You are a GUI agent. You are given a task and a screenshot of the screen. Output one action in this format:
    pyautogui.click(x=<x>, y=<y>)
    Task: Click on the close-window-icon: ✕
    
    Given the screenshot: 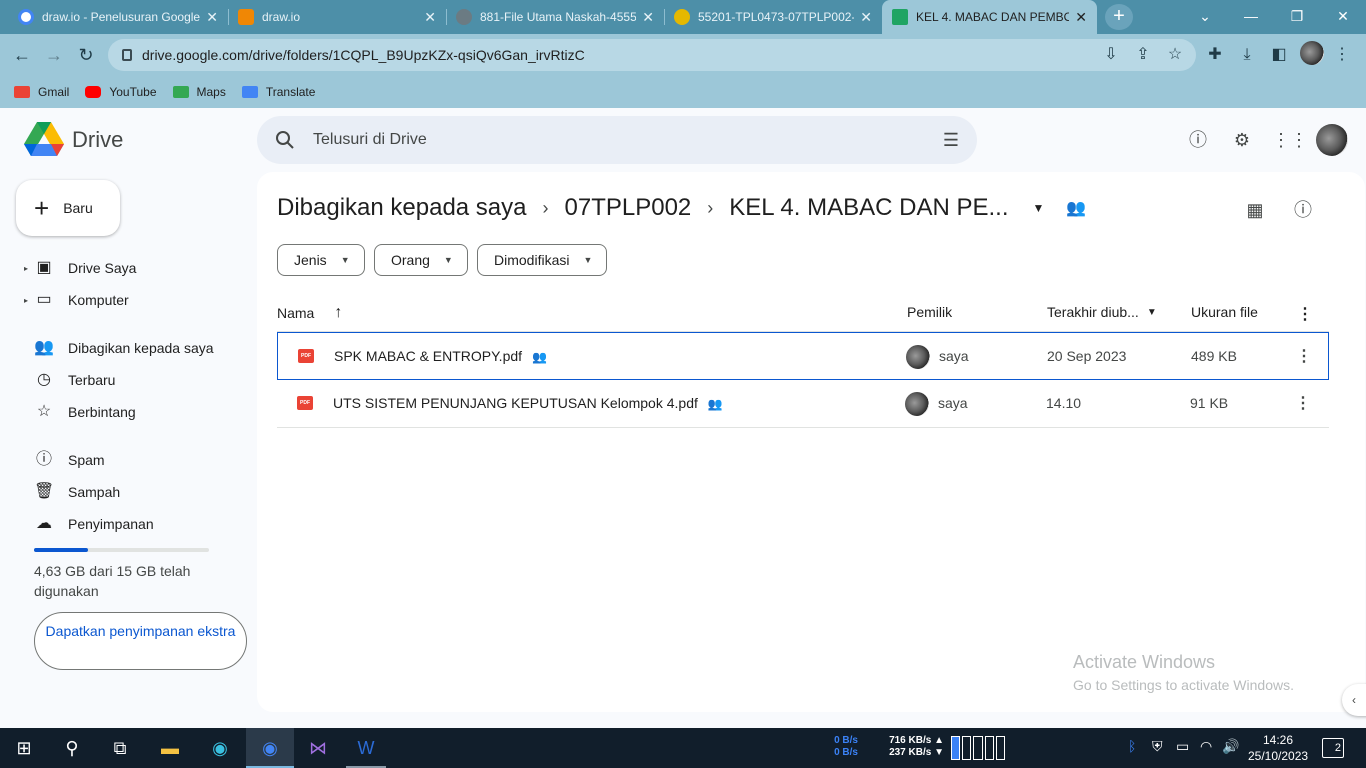 What is the action you would take?
    pyautogui.click(x=1343, y=17)
    